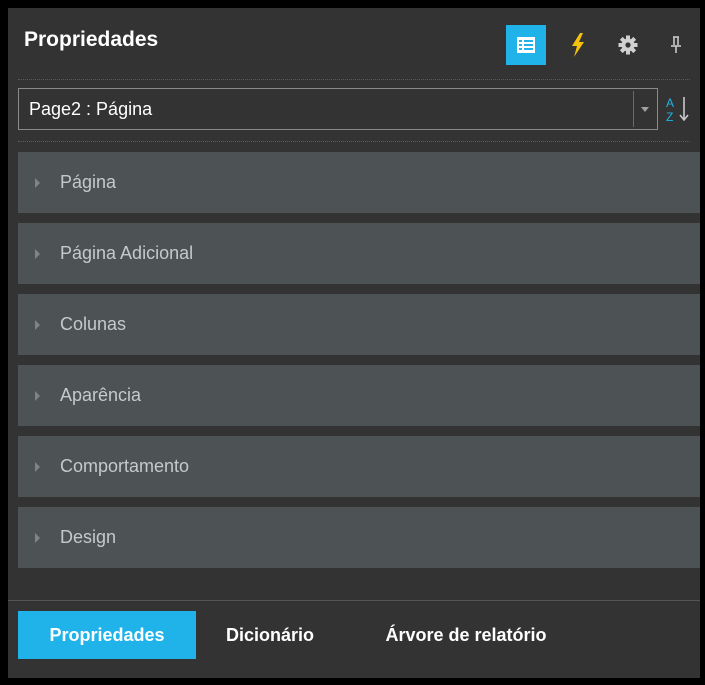 The width and height of the screenshot is (705, 685). I want to click on object-selector-value: Page2 : Página, so click(91, 109).